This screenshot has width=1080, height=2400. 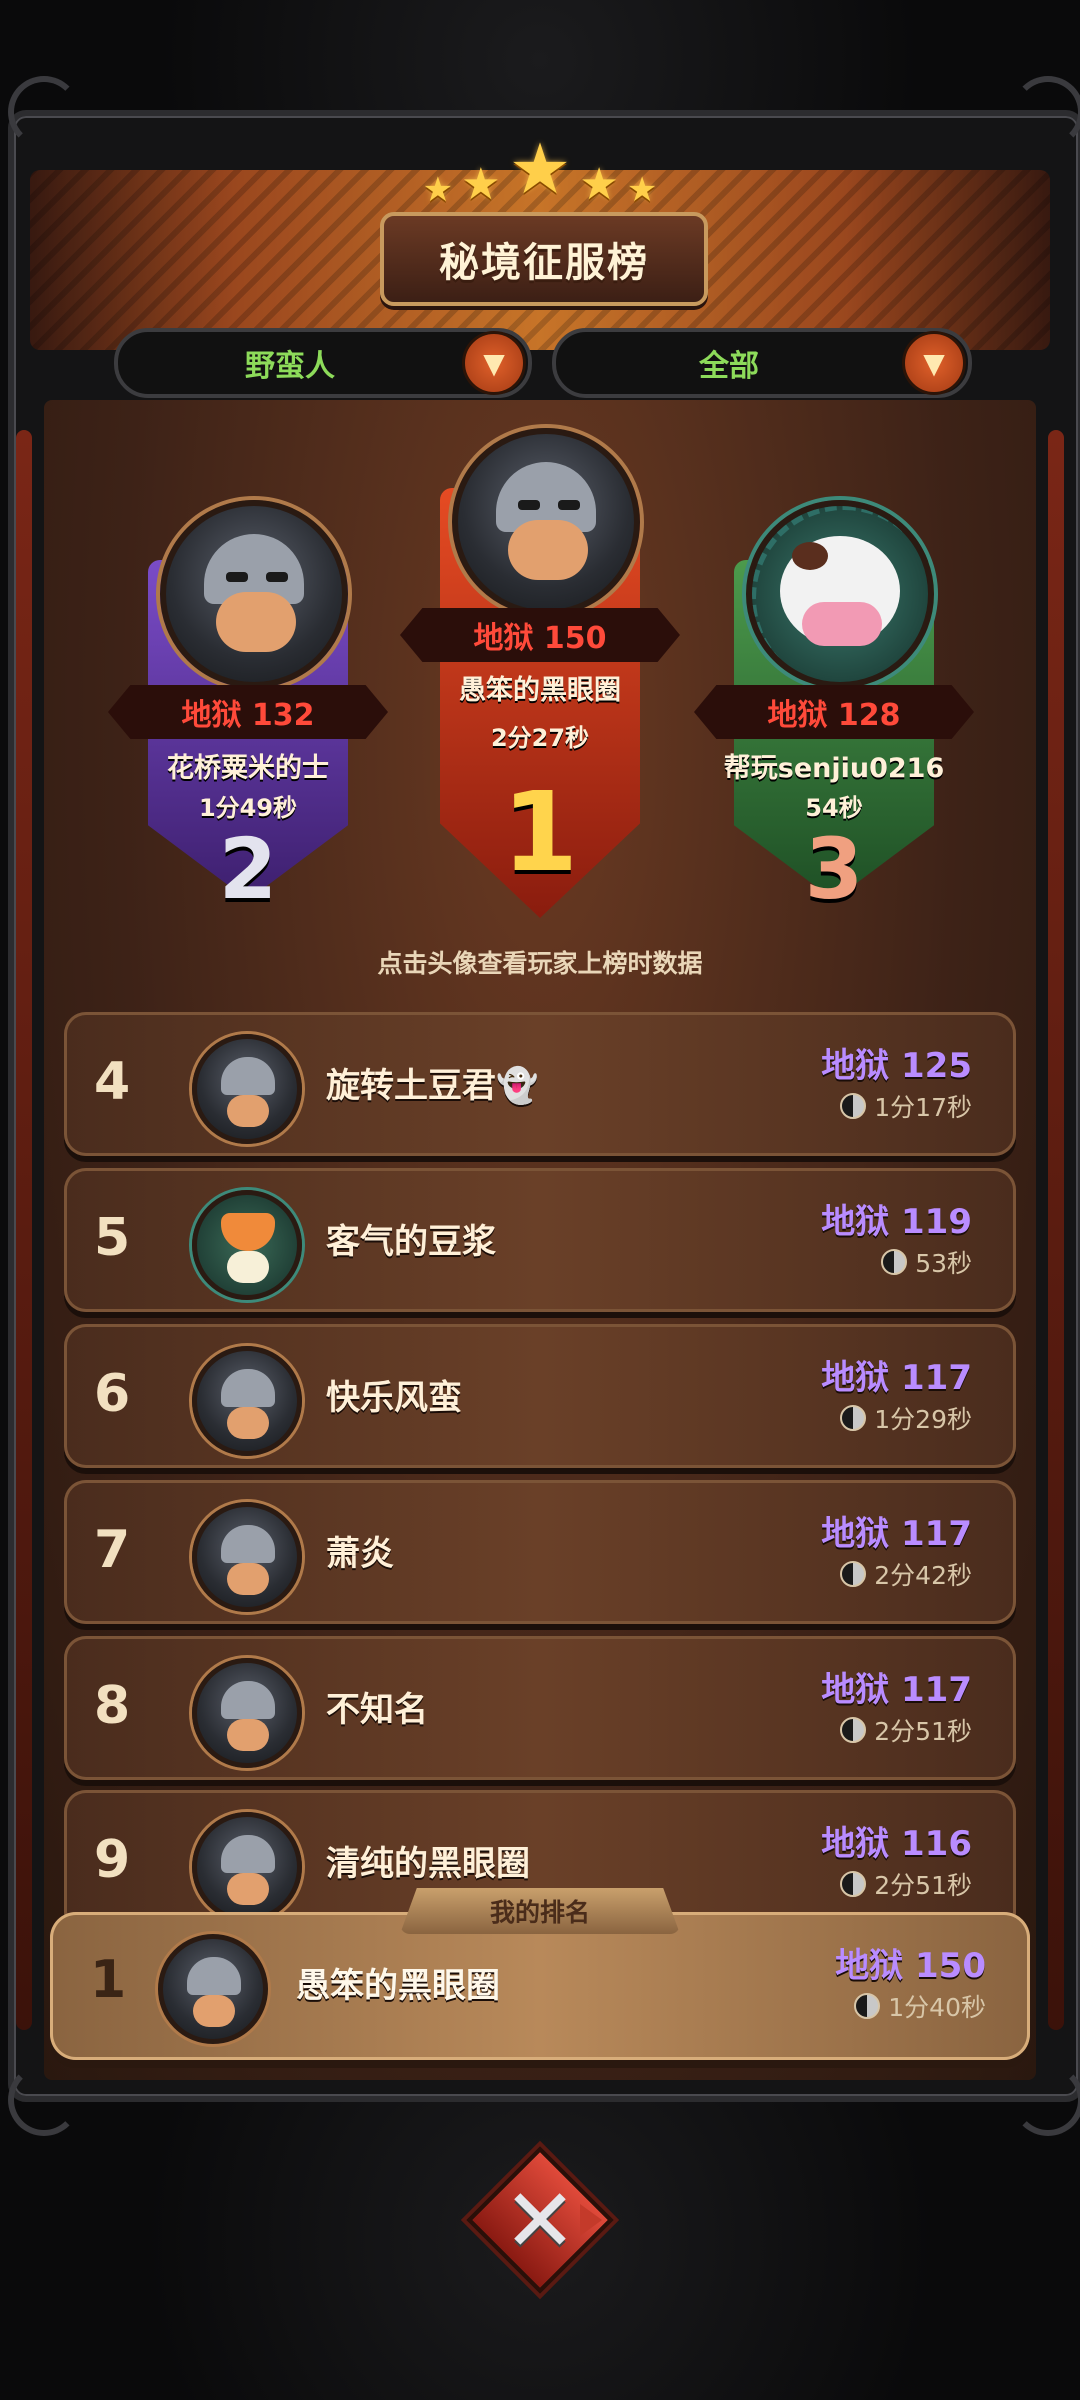 I want to click on row-rank: 6, so click(x=112, y=1394).